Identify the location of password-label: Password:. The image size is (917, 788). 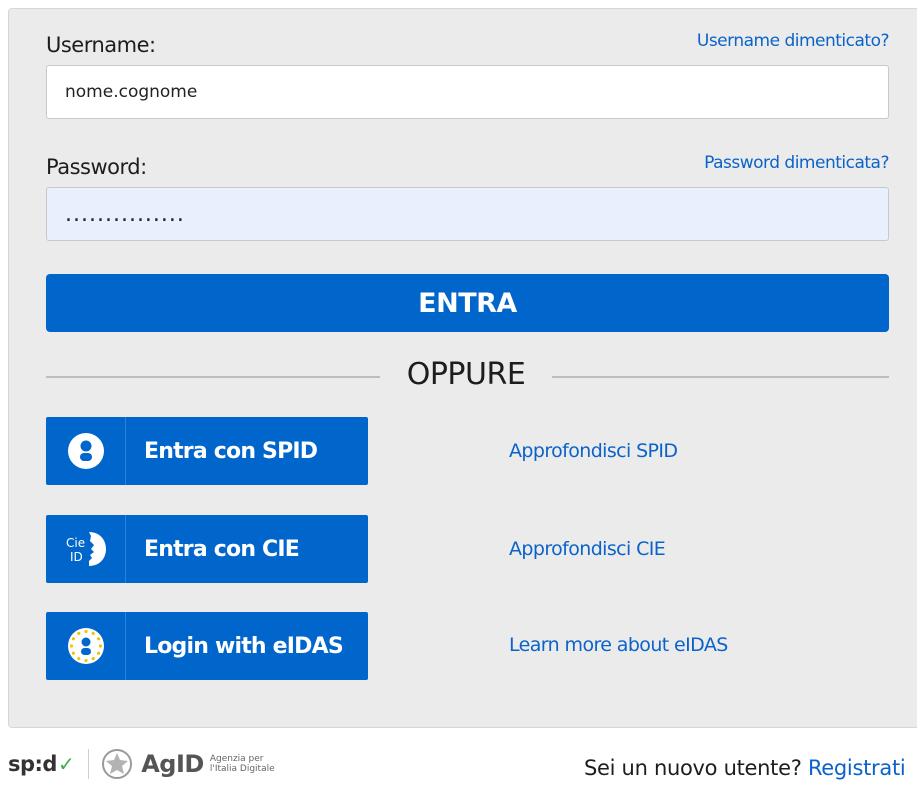
(96, 167).